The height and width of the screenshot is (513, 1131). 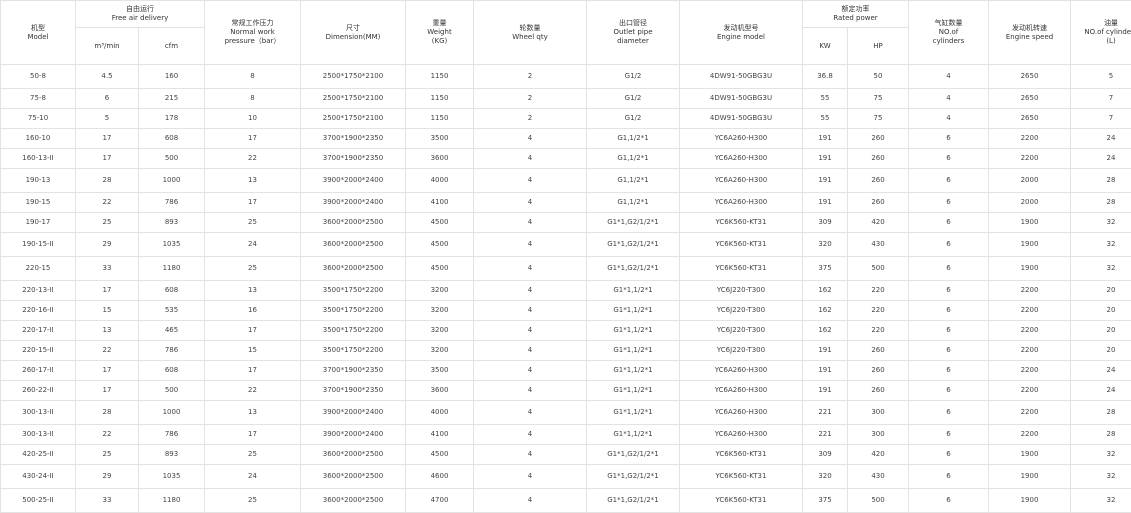 What do you see at coordinates (107, 501) in the screenshot?
I see `cell-fad-m3: 33` at bounding box center [107, 501].